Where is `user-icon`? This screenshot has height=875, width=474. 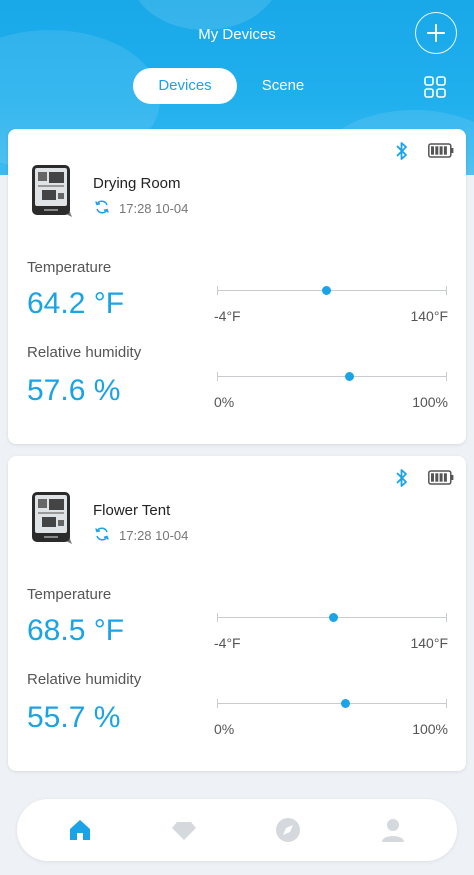
user-icon is located at coordinates (393, 830).